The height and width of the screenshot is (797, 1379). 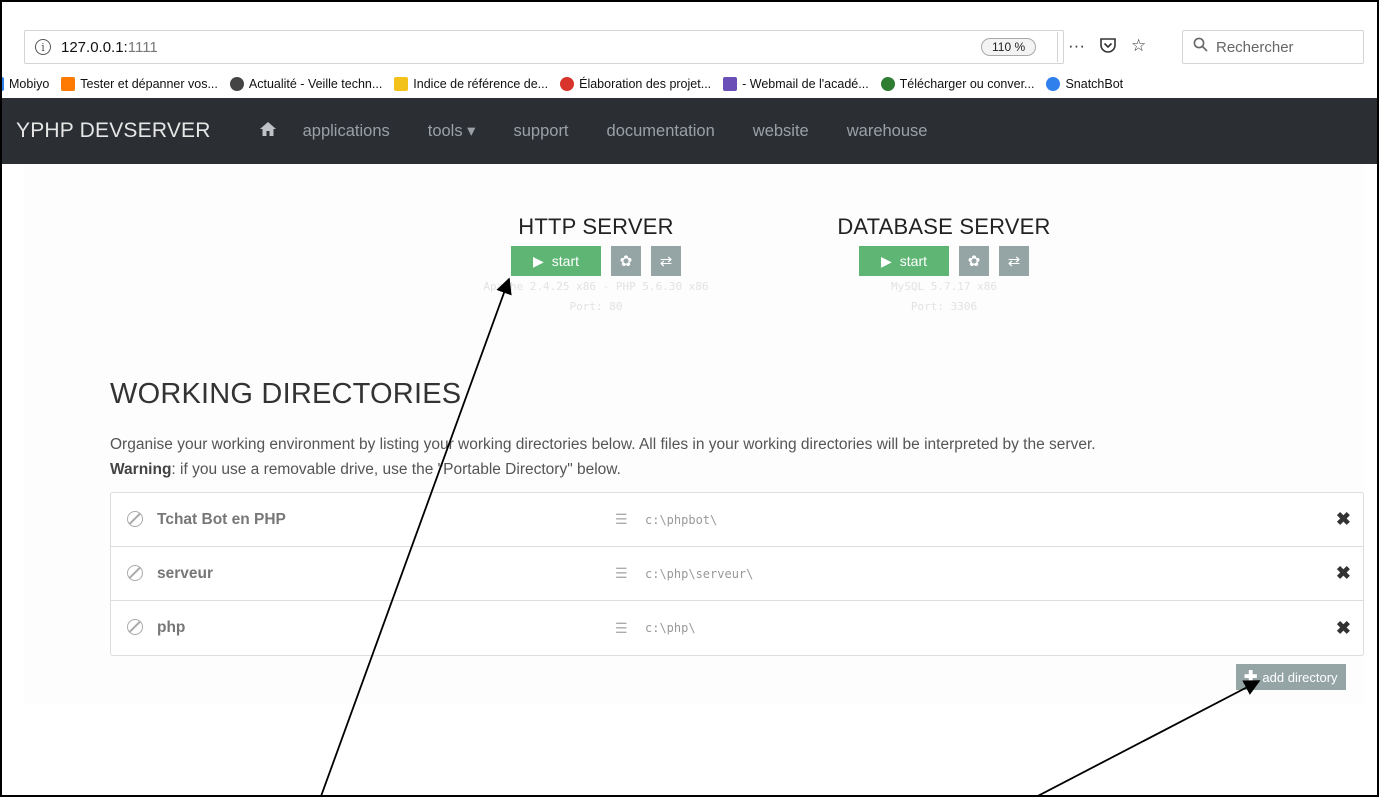 I want to click on add-directory-button: ✚ add directory, so click(x=1291, y=677).